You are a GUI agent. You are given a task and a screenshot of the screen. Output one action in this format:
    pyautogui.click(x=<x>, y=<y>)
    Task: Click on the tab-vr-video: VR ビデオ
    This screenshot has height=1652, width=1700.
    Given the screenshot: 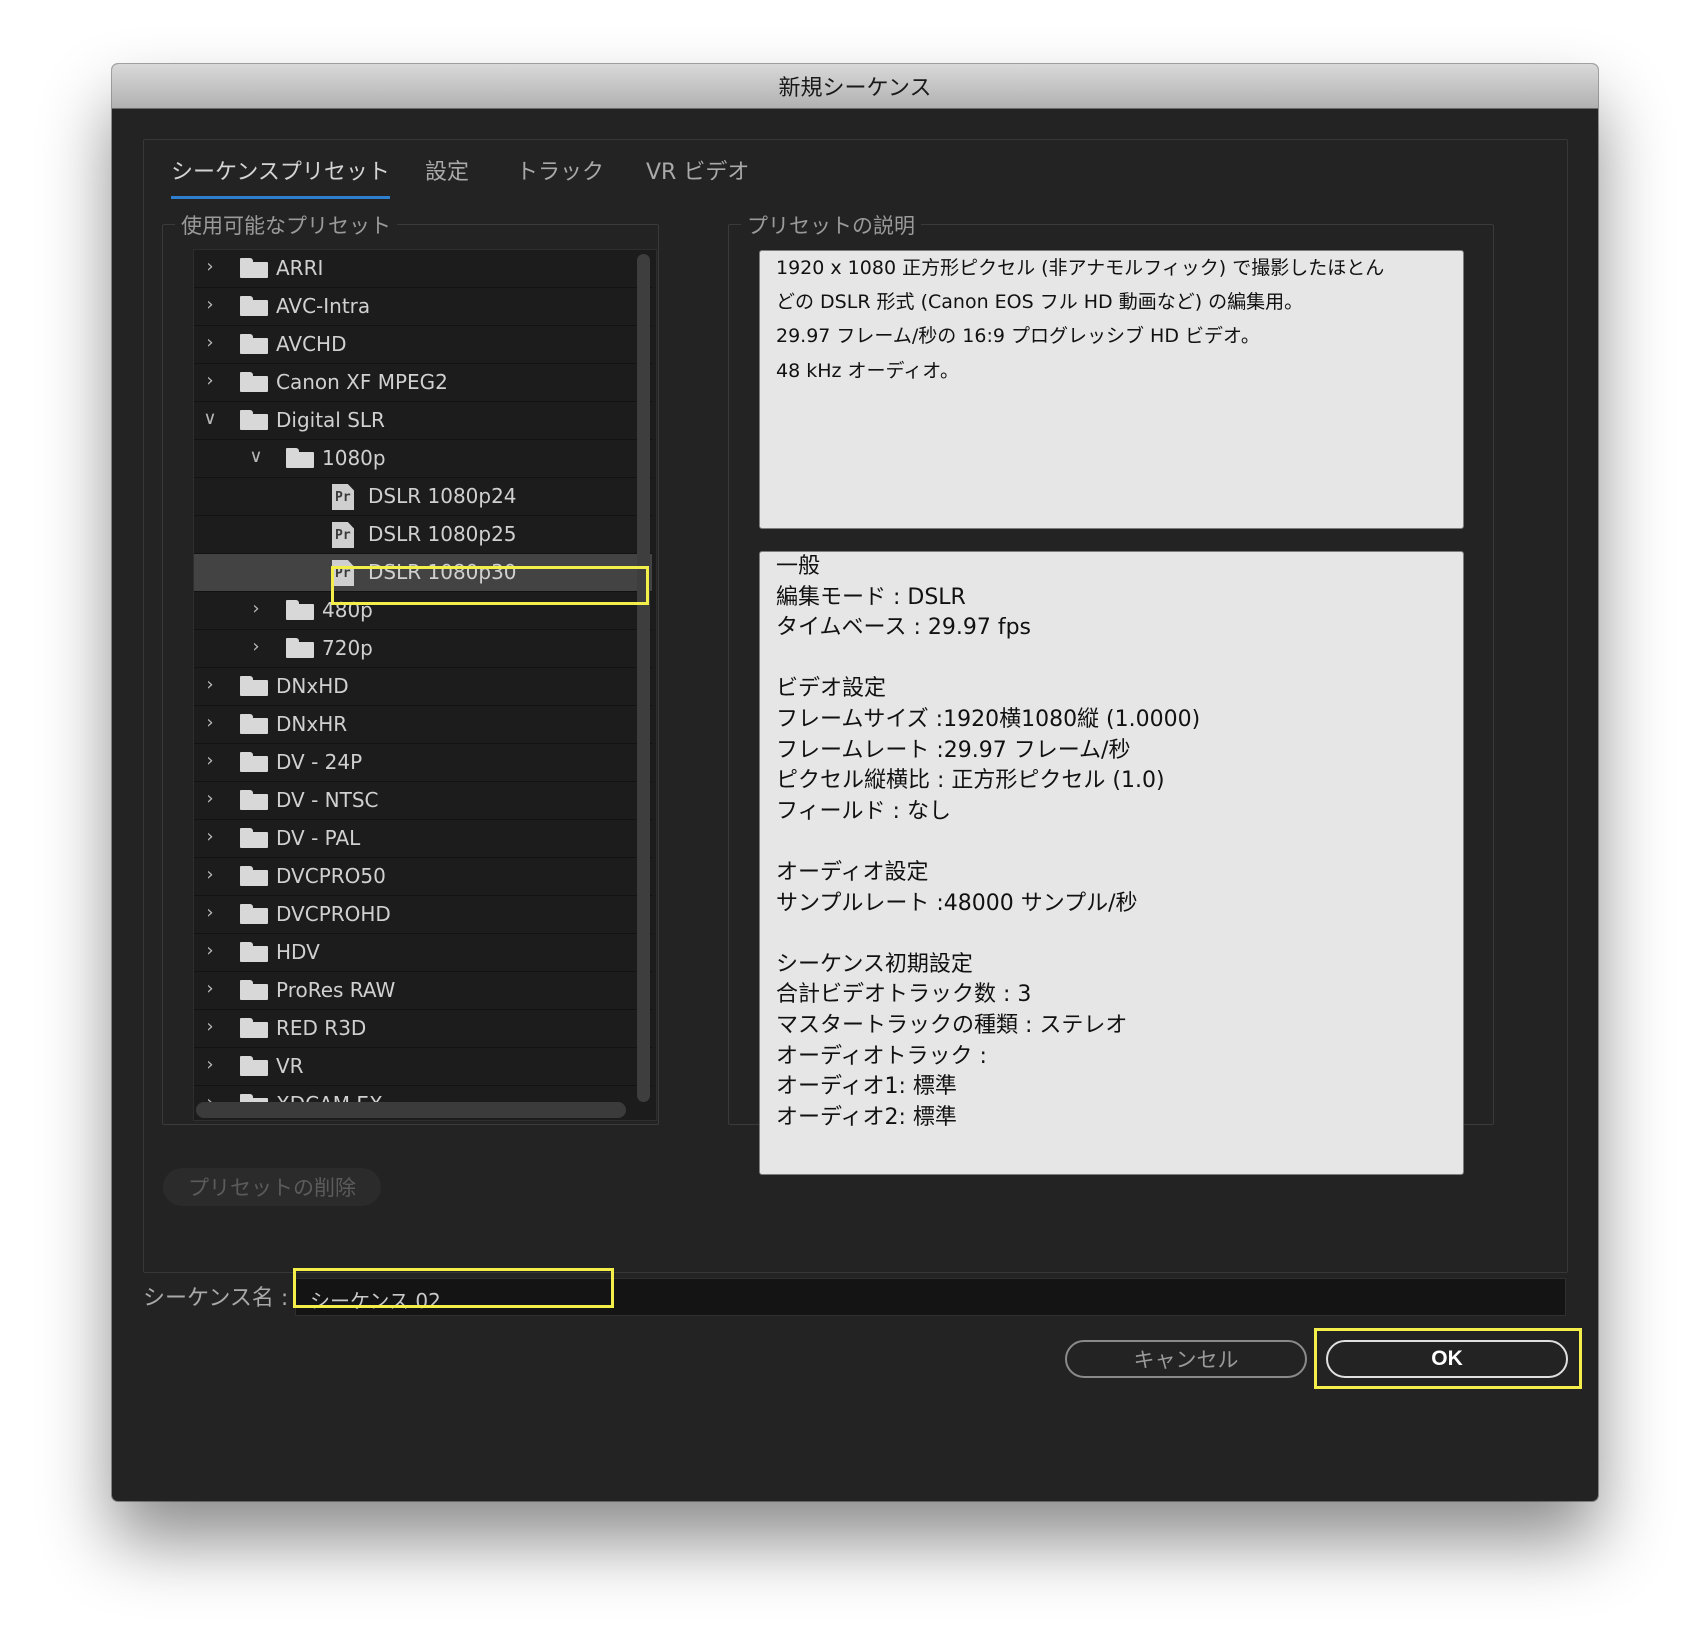 What is the action you would take?
    pyautogui.click(x=697, y=175)
    